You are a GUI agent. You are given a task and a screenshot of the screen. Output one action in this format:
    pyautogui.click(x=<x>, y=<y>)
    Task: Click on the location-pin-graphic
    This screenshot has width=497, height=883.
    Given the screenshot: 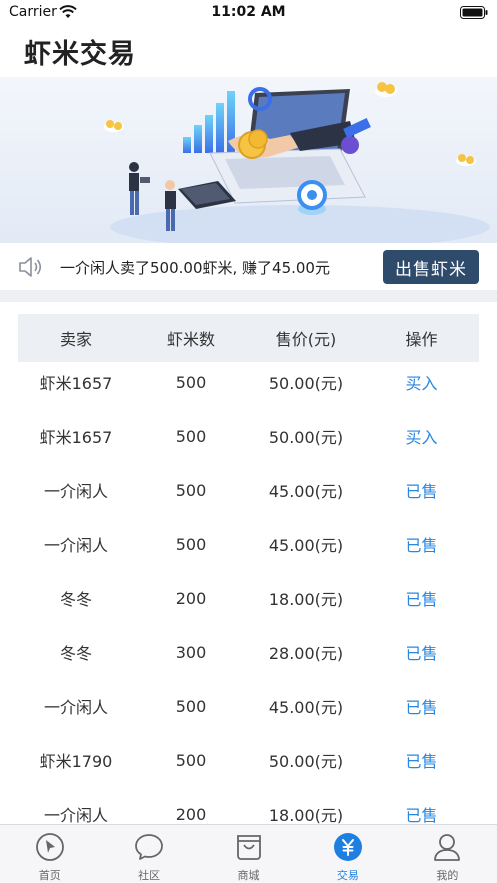 What is the action you would take?
    pyautogui.click(x=312, y=197)
    